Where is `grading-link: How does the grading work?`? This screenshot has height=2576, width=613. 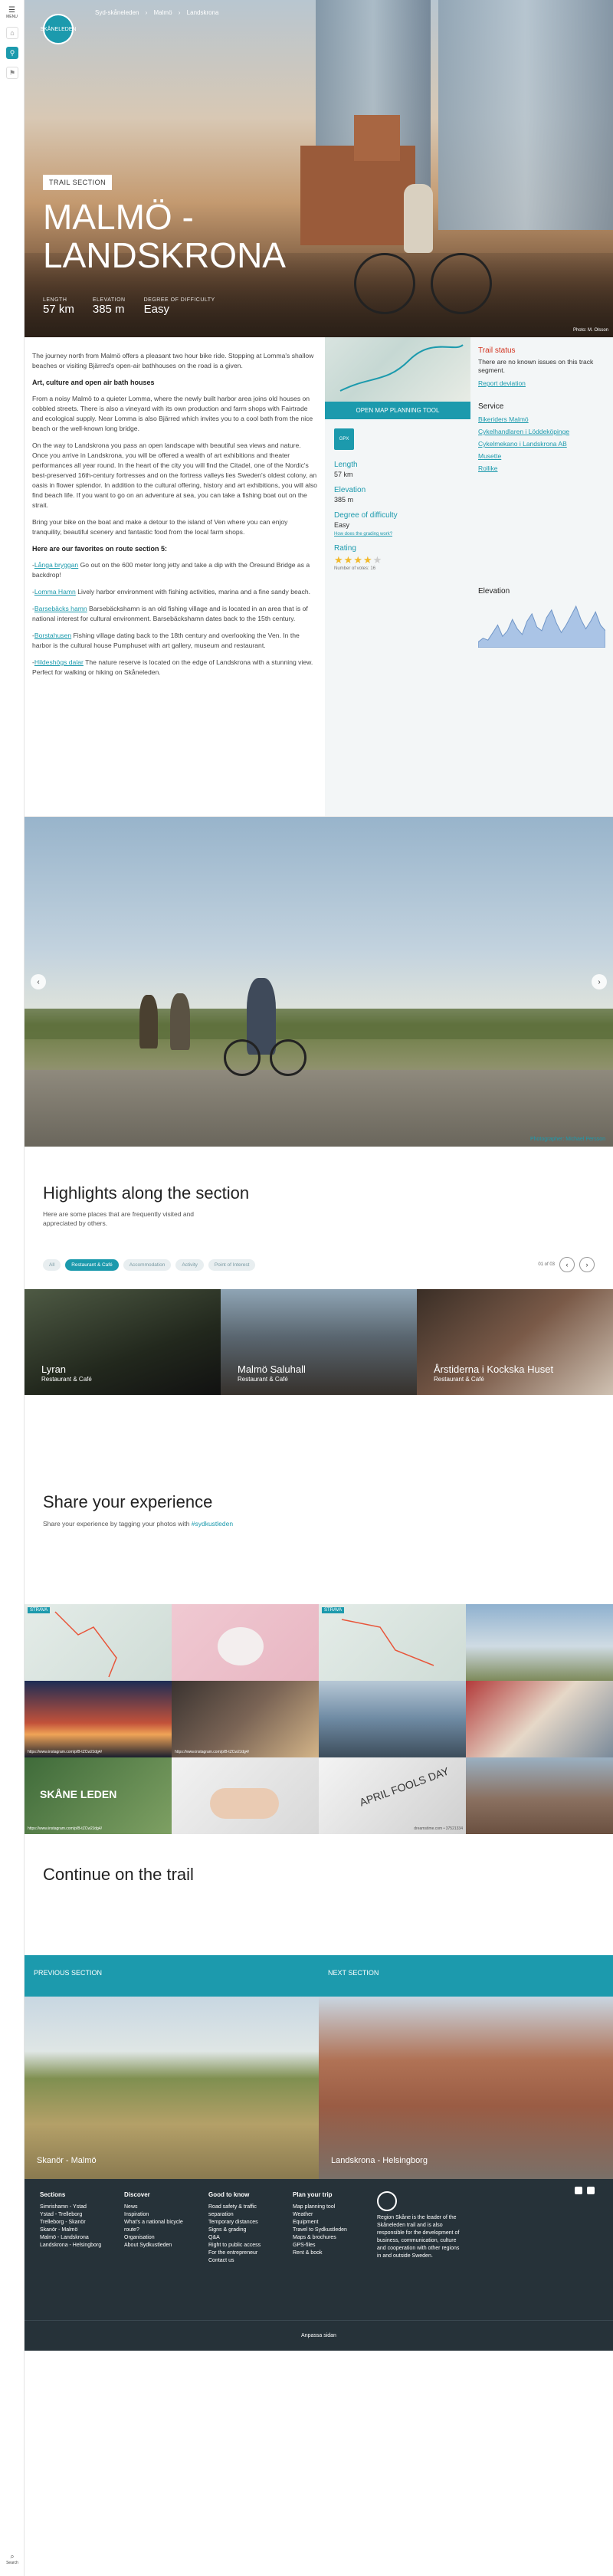 grading-link: How does the grading work? is located at coordinates (397, 534).